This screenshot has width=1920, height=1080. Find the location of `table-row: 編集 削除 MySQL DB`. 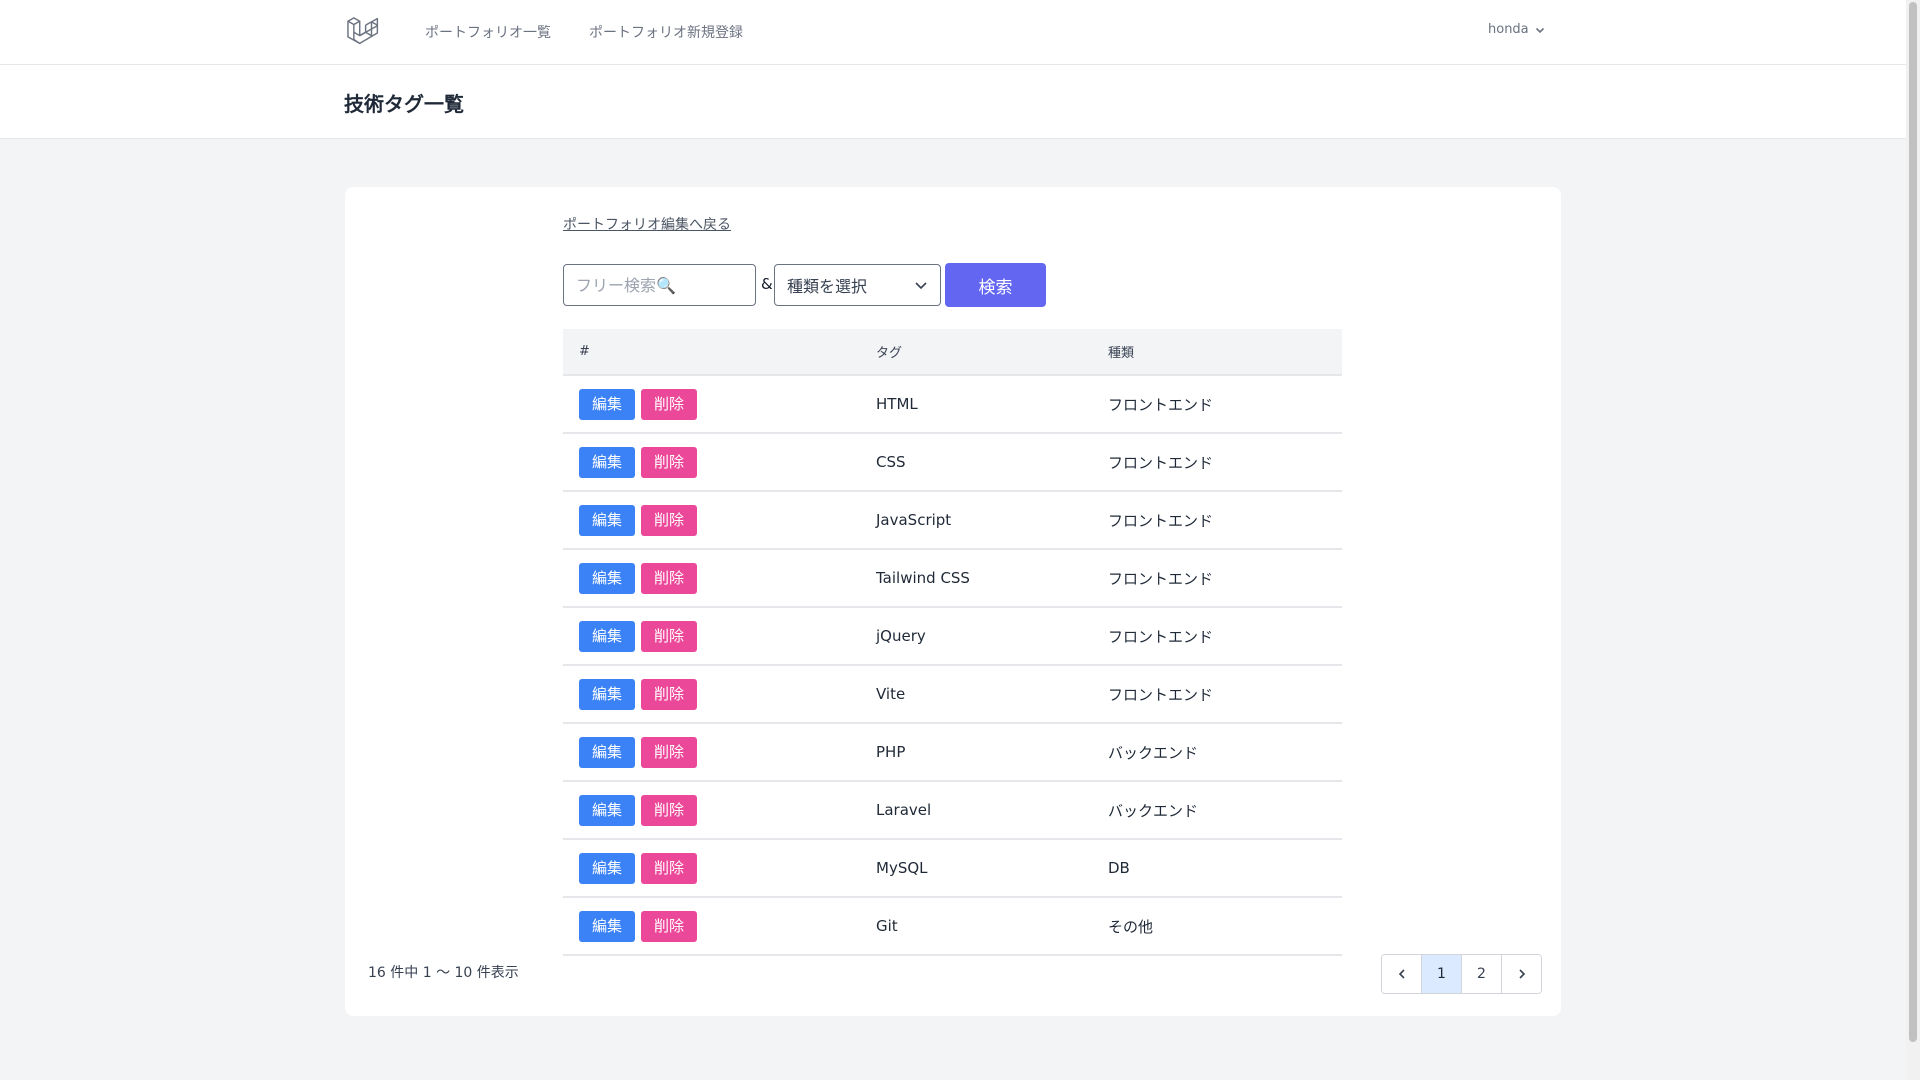

table-row: 編集 削除 MySQL DB is located at coordinates (952, 868).